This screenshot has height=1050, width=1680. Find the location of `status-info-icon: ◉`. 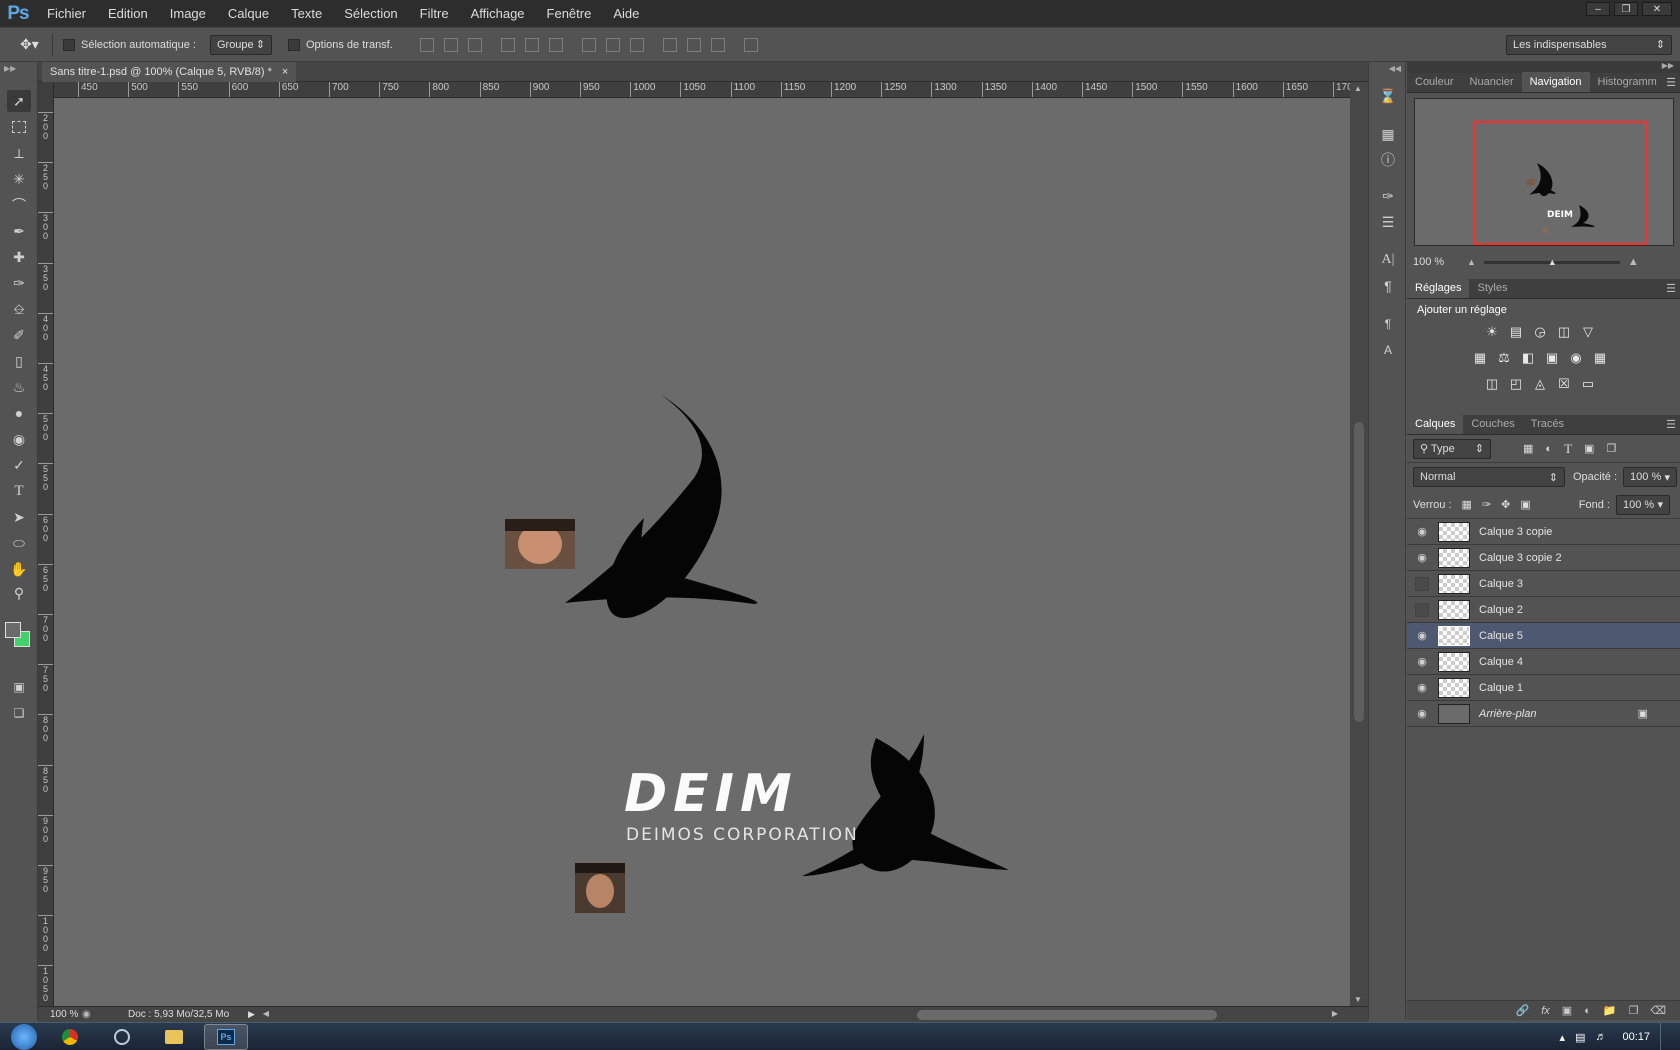

status-info-icon: ◉ is located at coordinates (95, 1014).